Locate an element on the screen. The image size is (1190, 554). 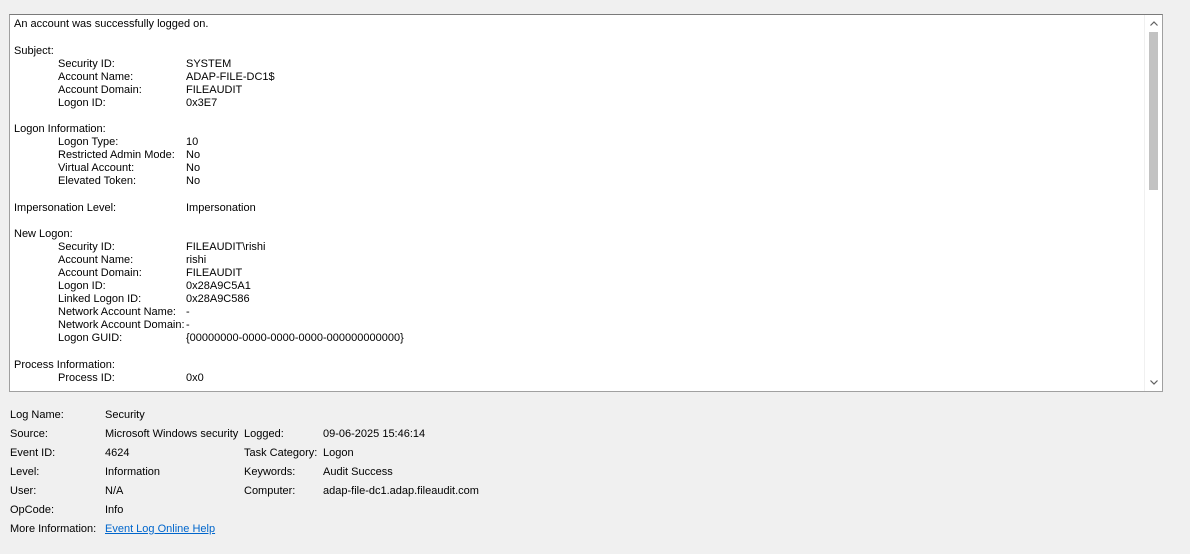
chevron-up-icon is located at coordinates (1153, 23).